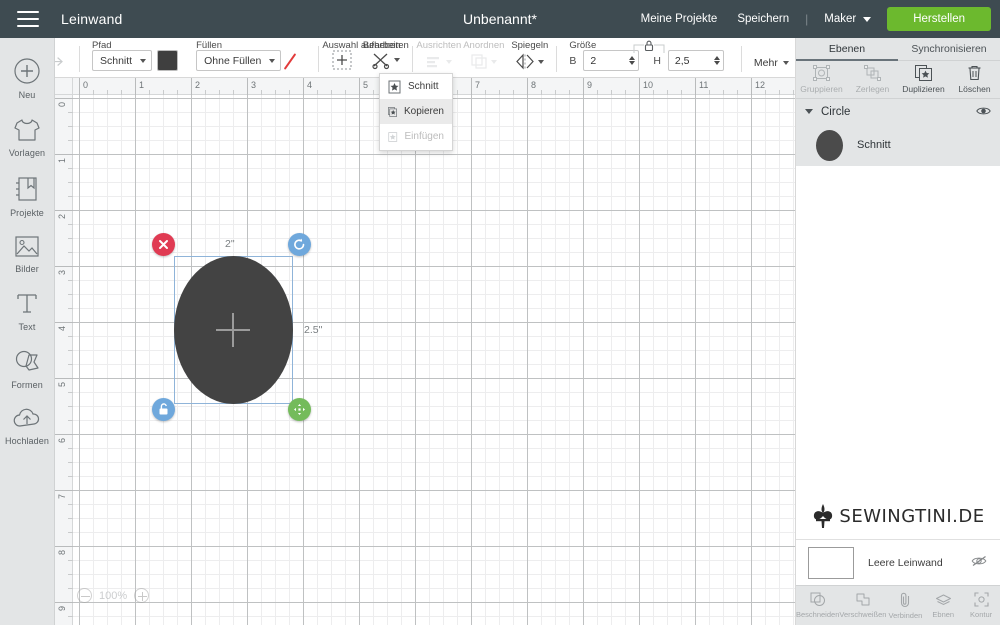 The height and width of the screenshot is (625, 1000). What do you see at coordinates (943, 614) in the screenshot?
I see `shape-tool-label: Ebnen` at bounding box center [943, 614].